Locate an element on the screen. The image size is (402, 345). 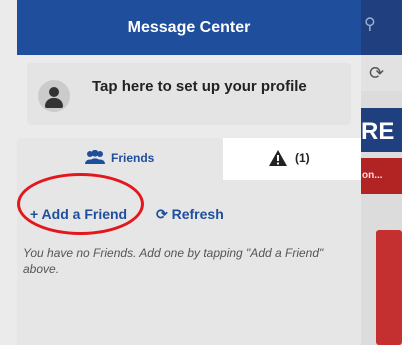
background-banner-text: RE is located at coordinates (378, 131).